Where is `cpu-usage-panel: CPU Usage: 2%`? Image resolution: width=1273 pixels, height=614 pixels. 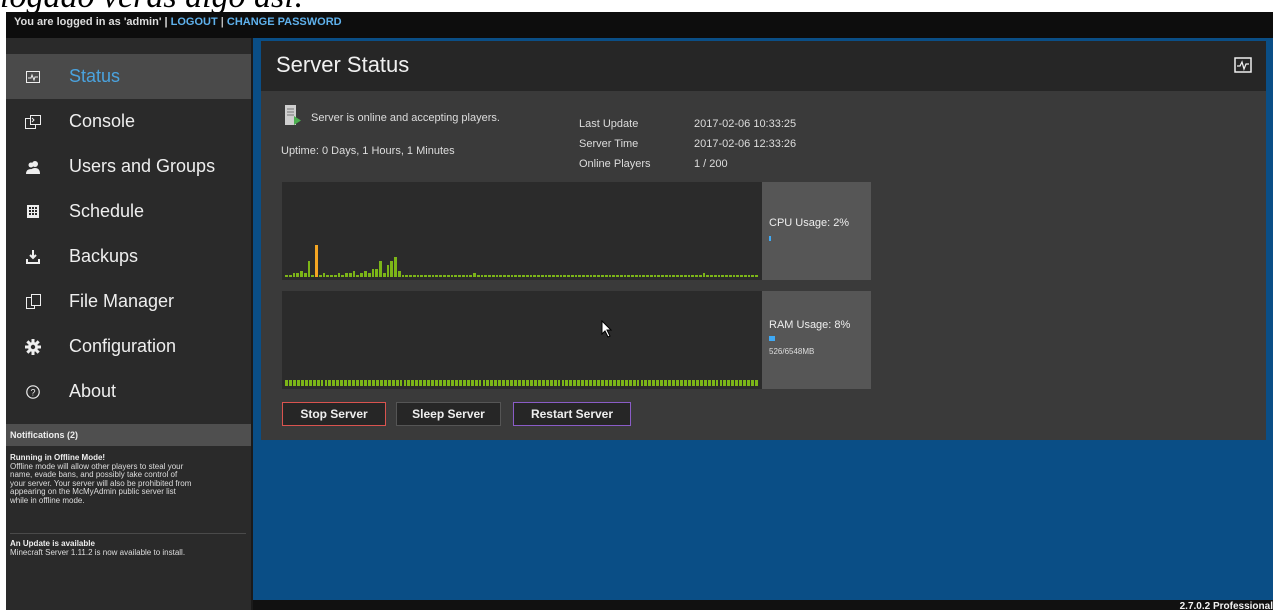 cpu-usage-panel: CPU Usage: 2% is located at coordinates (816, 231).